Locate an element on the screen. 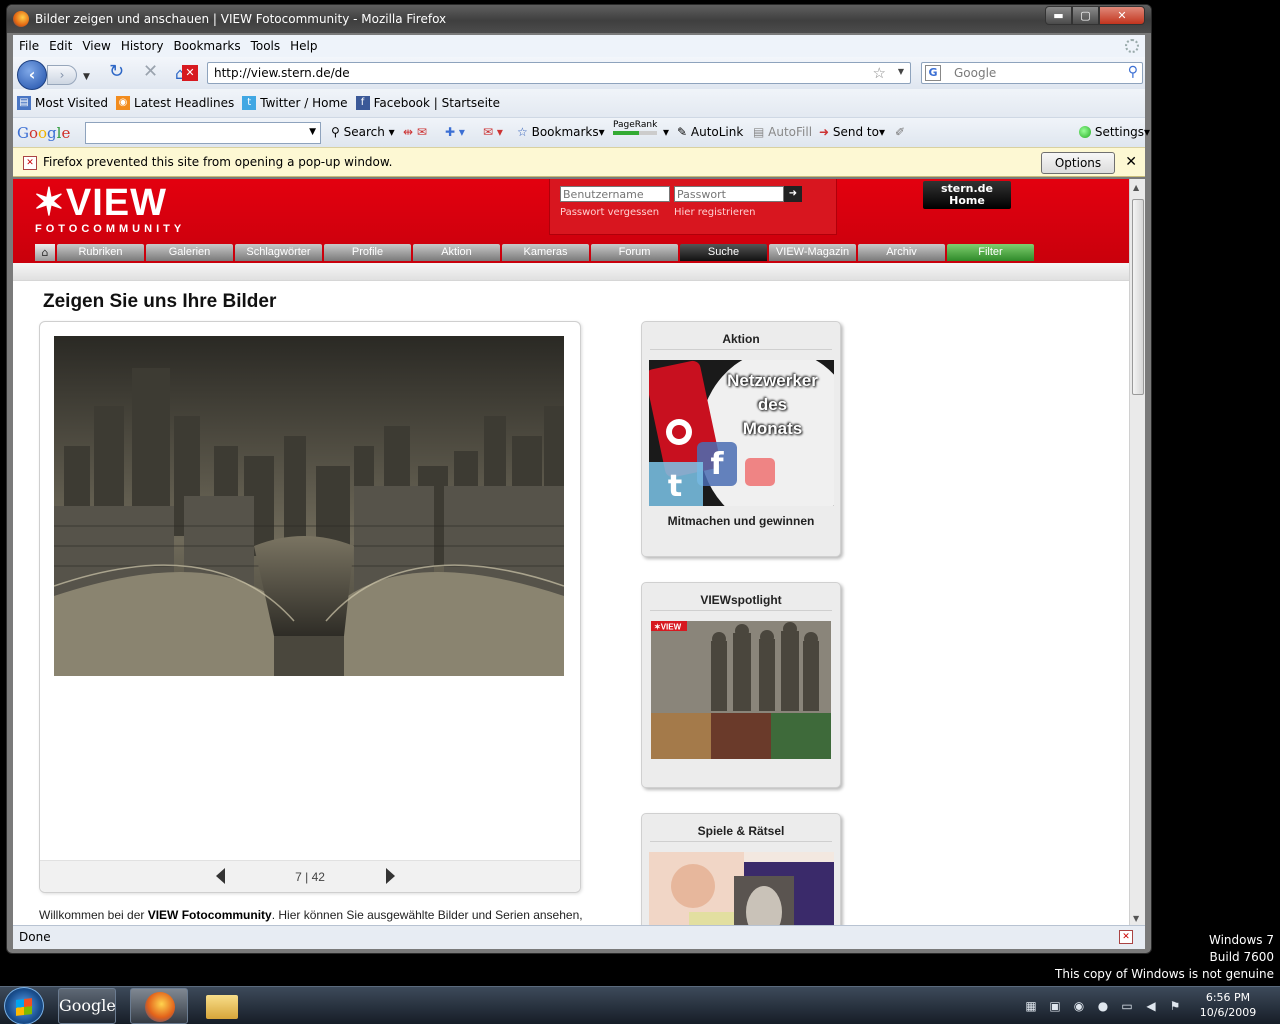  minimize-button: ▬ is located at coordinates (1058, 15).